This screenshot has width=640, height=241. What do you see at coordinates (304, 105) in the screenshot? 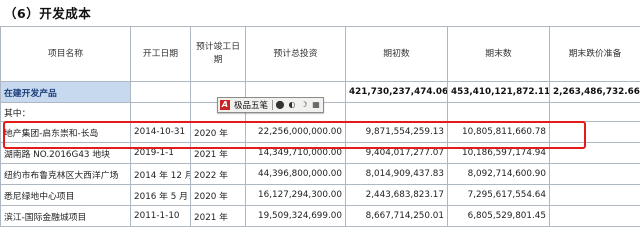
I see `moon-icon: ☽` at bounding box center [304, 105].